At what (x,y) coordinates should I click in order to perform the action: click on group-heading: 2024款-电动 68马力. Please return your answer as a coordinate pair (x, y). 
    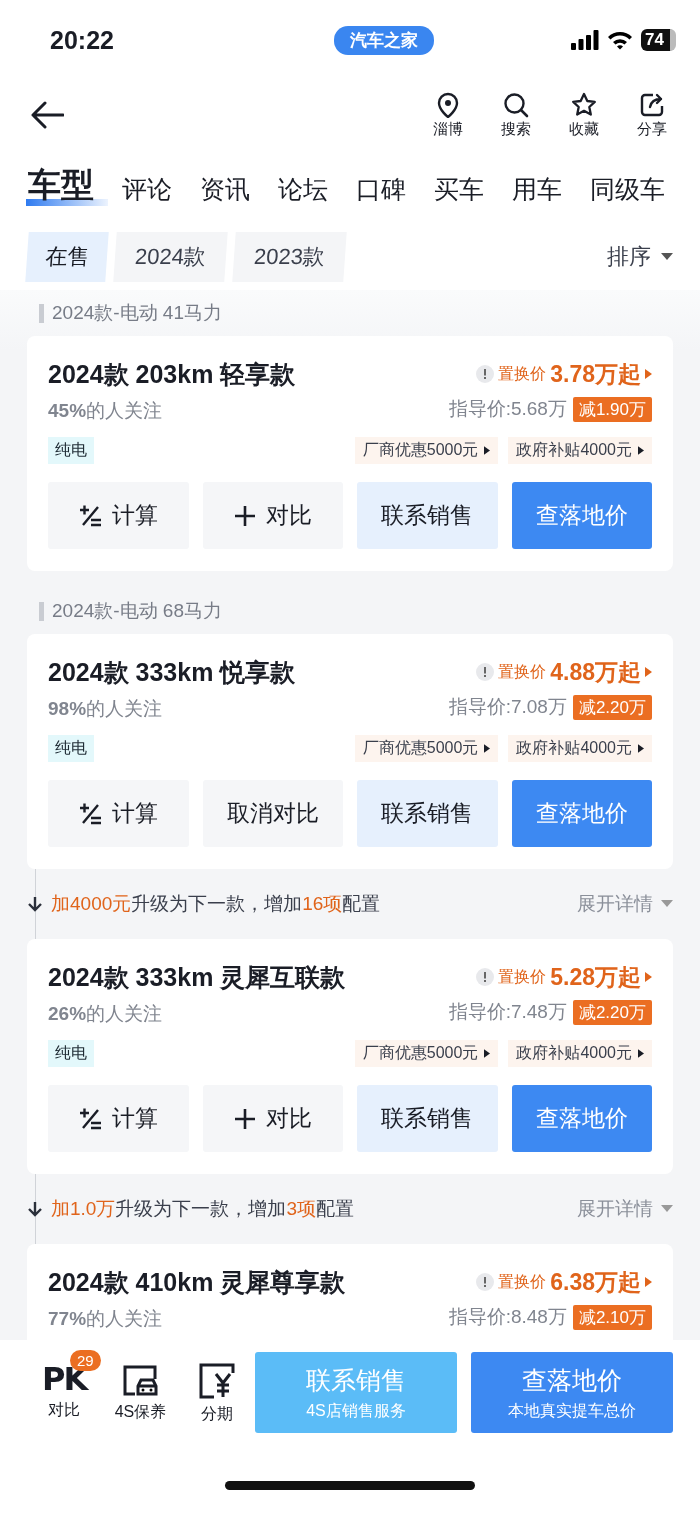
    Looking at the image, I should click on (137, 611).